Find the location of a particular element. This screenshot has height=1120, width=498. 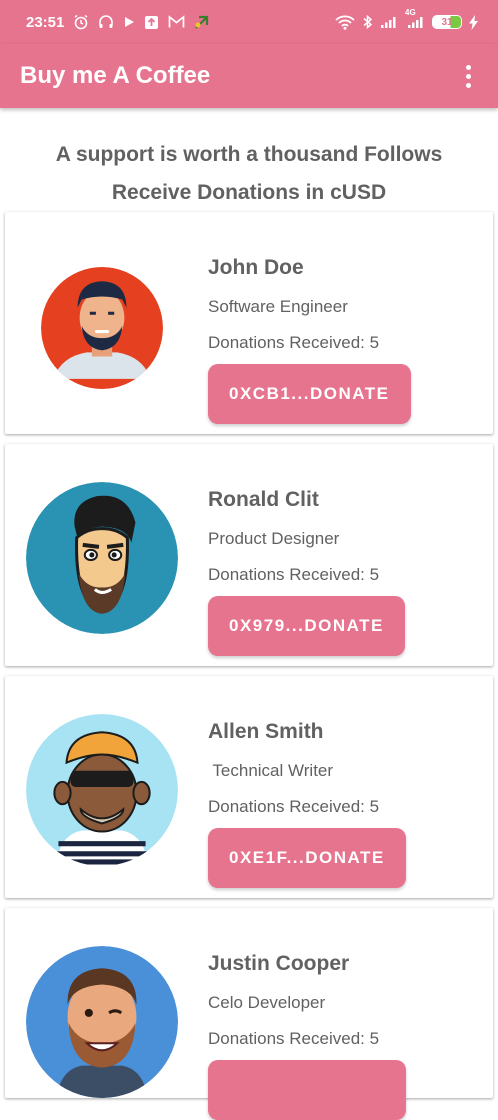

headphones-icon is located at coordinates (106, 22).